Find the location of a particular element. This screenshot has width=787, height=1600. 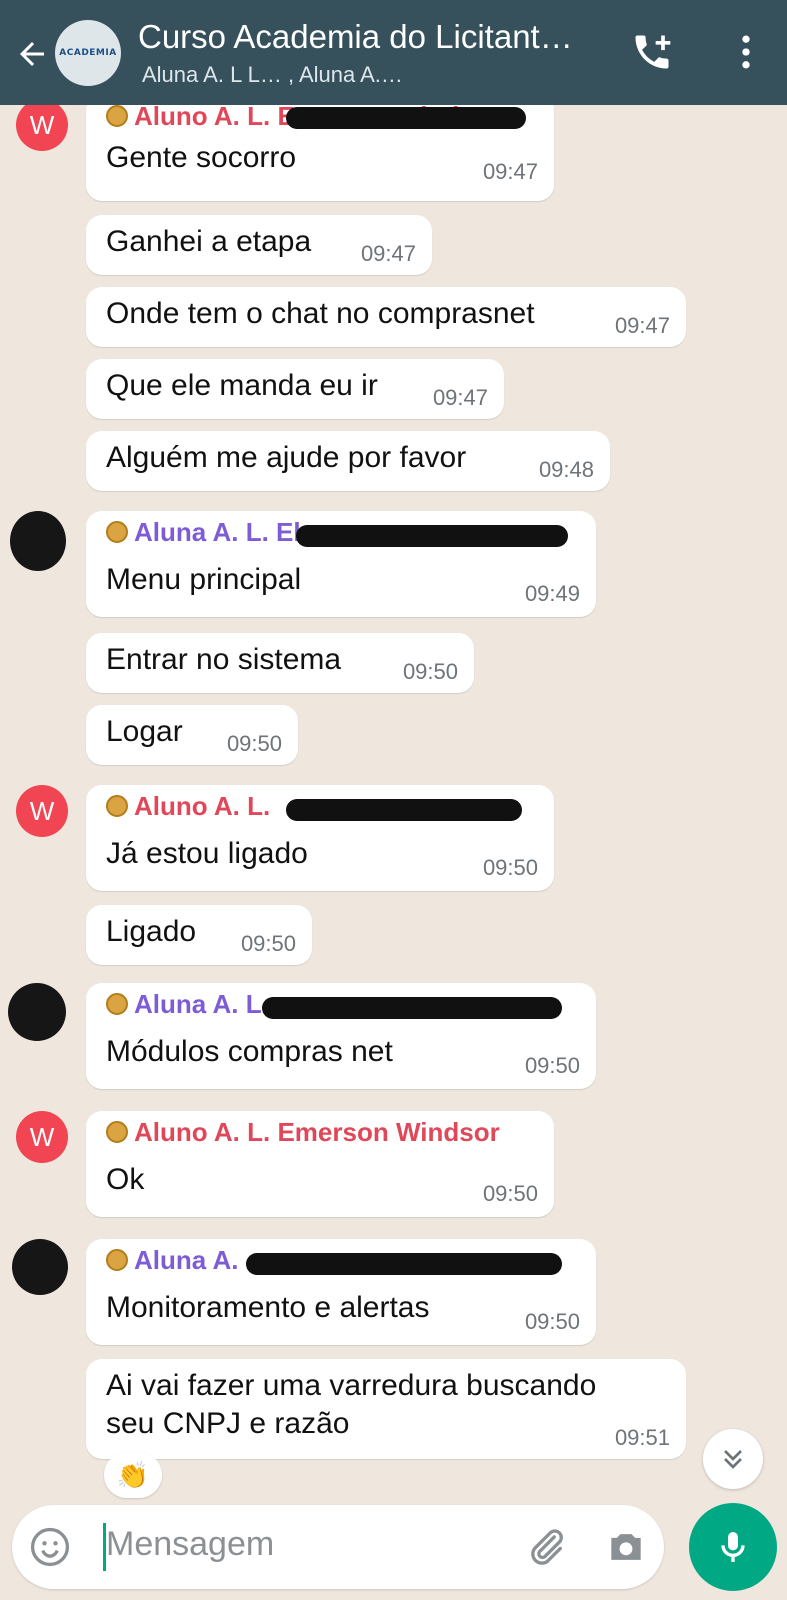

group-avatar: ACADEMIA is located at coordinates (88, 53).